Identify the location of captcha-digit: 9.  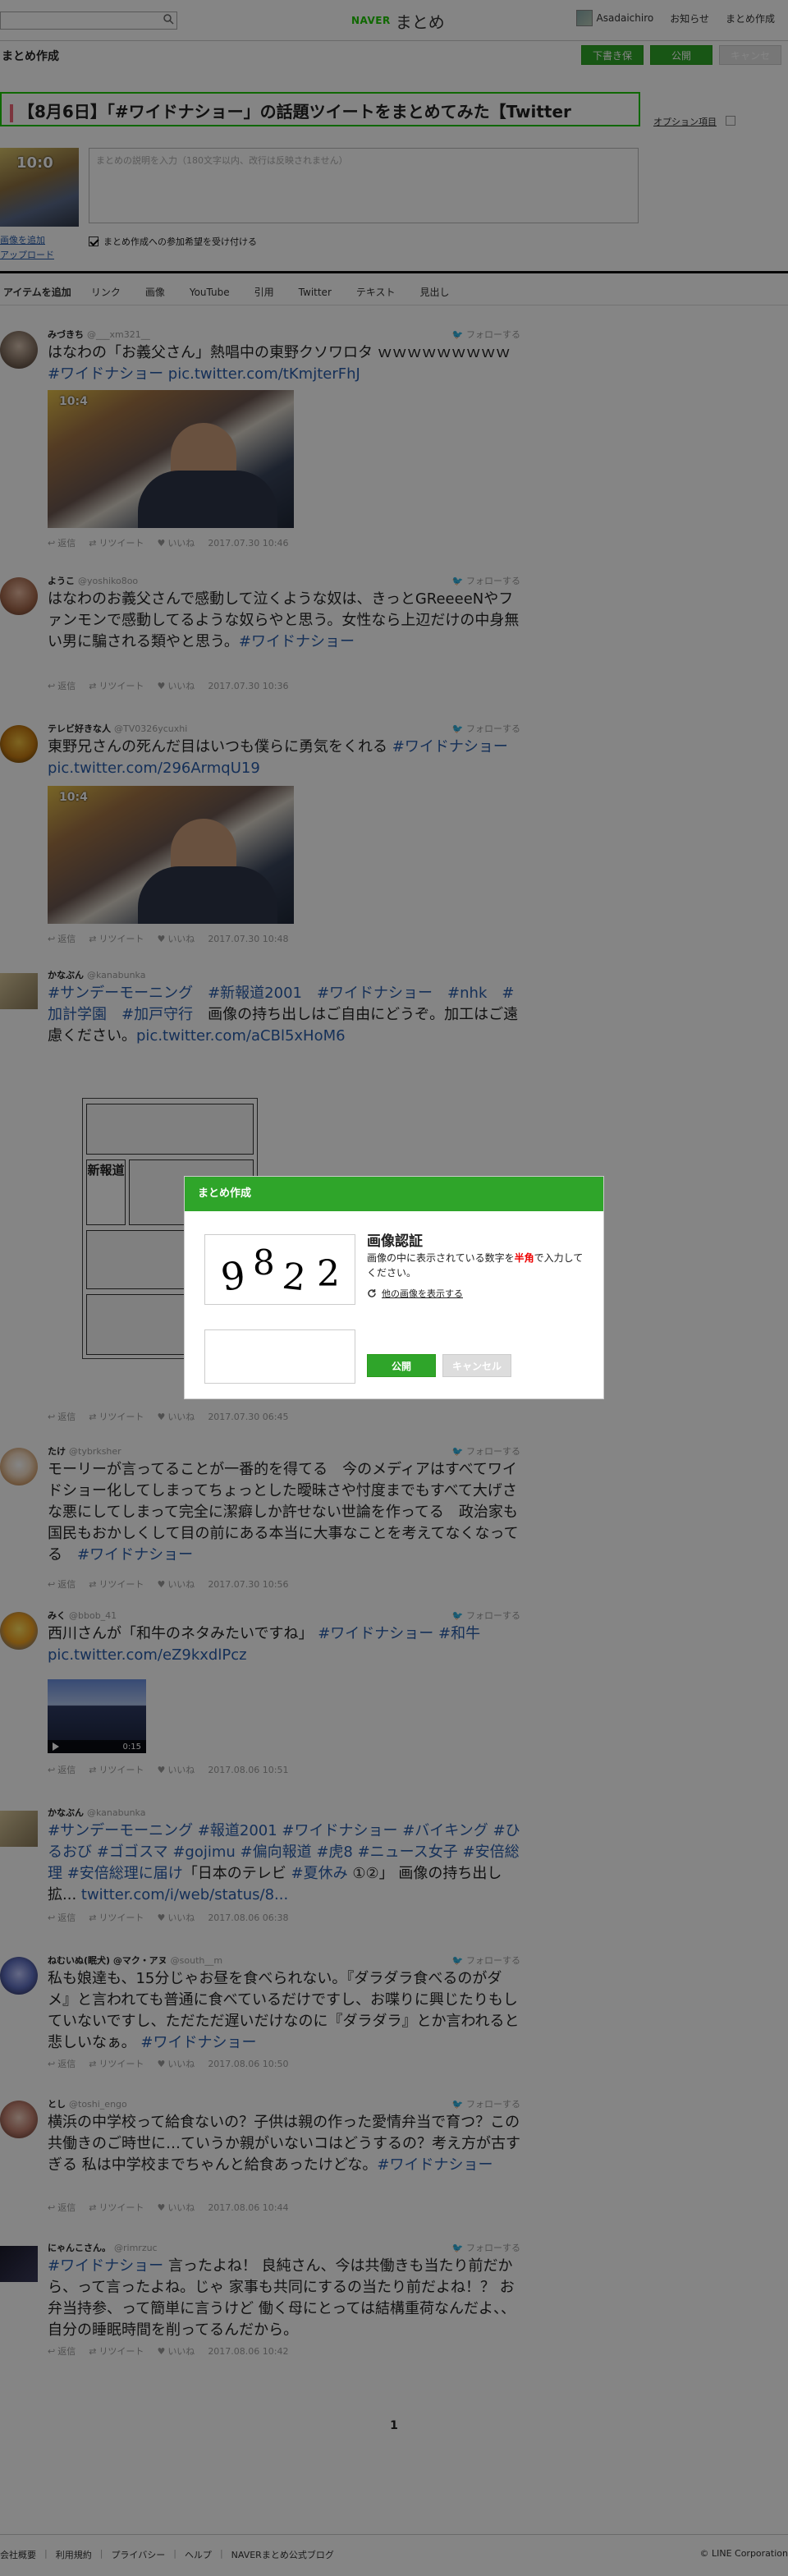
(233, 1276).